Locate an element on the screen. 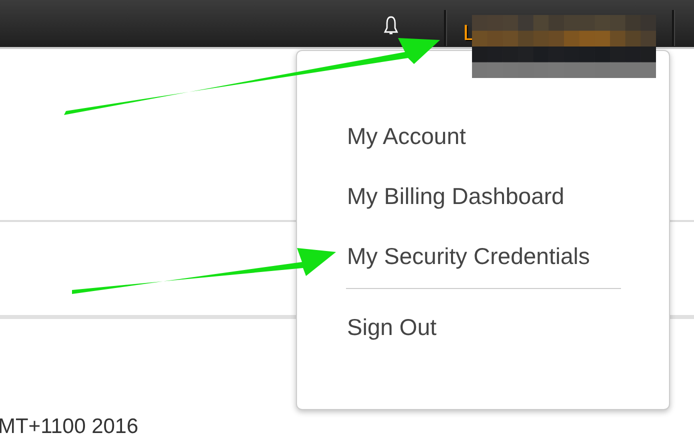 This screenshot has height=436, width=694. bell-icon is located at coordinates (391, 26).